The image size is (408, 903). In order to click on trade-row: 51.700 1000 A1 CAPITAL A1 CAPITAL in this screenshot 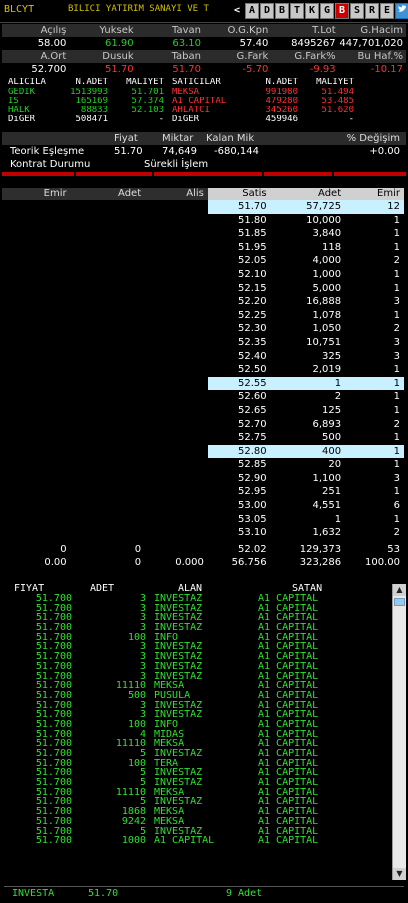, I will do `click(205, 841)`.